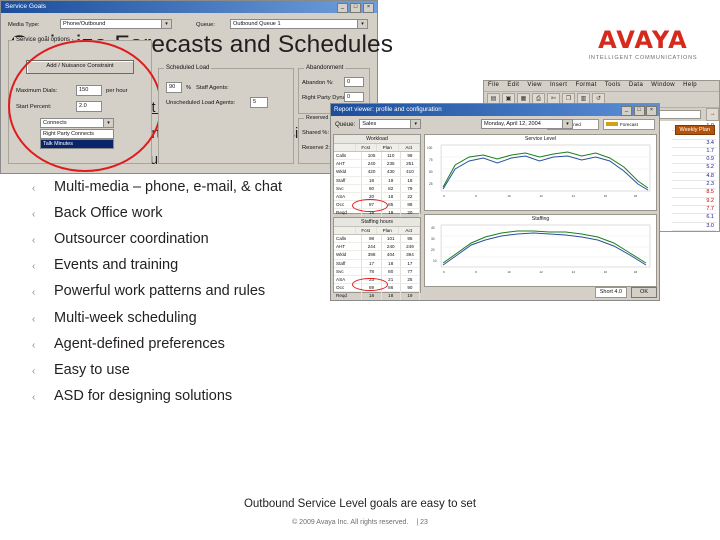 This screenshot has height=540, width=720. What do you see at coordinates (694, 231) in the screenshot?
I see `cell-value: 0.4` at bounding box center [694, 231].